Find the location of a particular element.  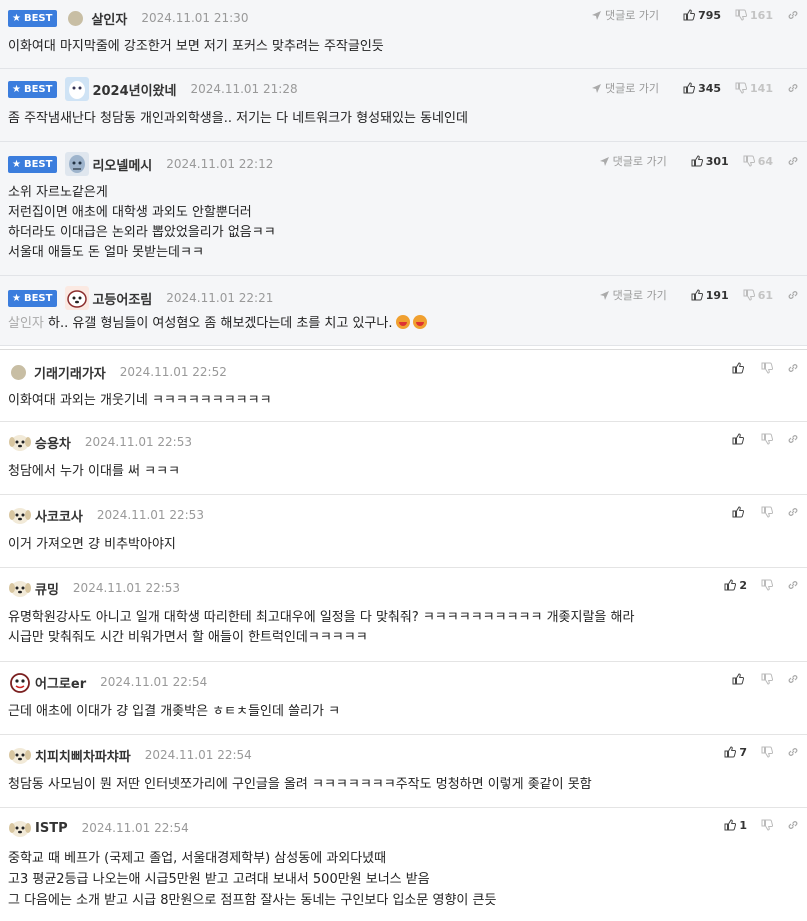

nickname: 고등어조림 is located at coordinates (122, 298).